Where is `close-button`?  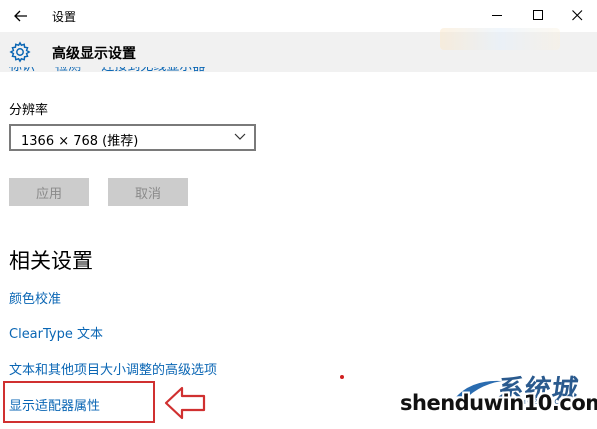
close-button is located at coordinates (577, 15).